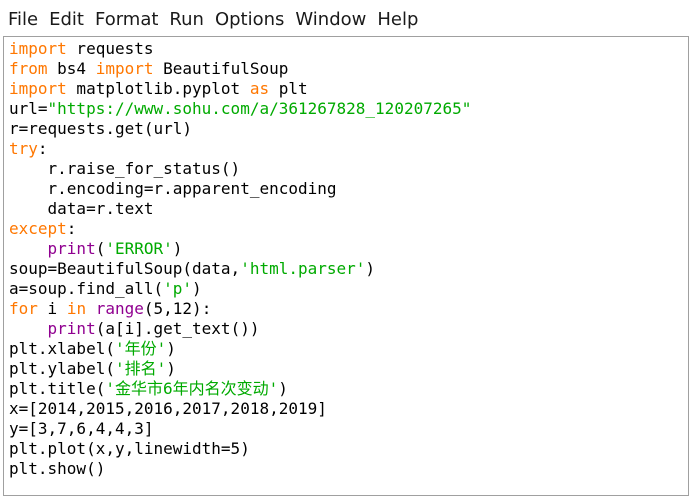  What do you see at coordinates (125, 168) in the screenshot?
I see `code-token: r.raise_for_status()` at bounding box center [125, 168].